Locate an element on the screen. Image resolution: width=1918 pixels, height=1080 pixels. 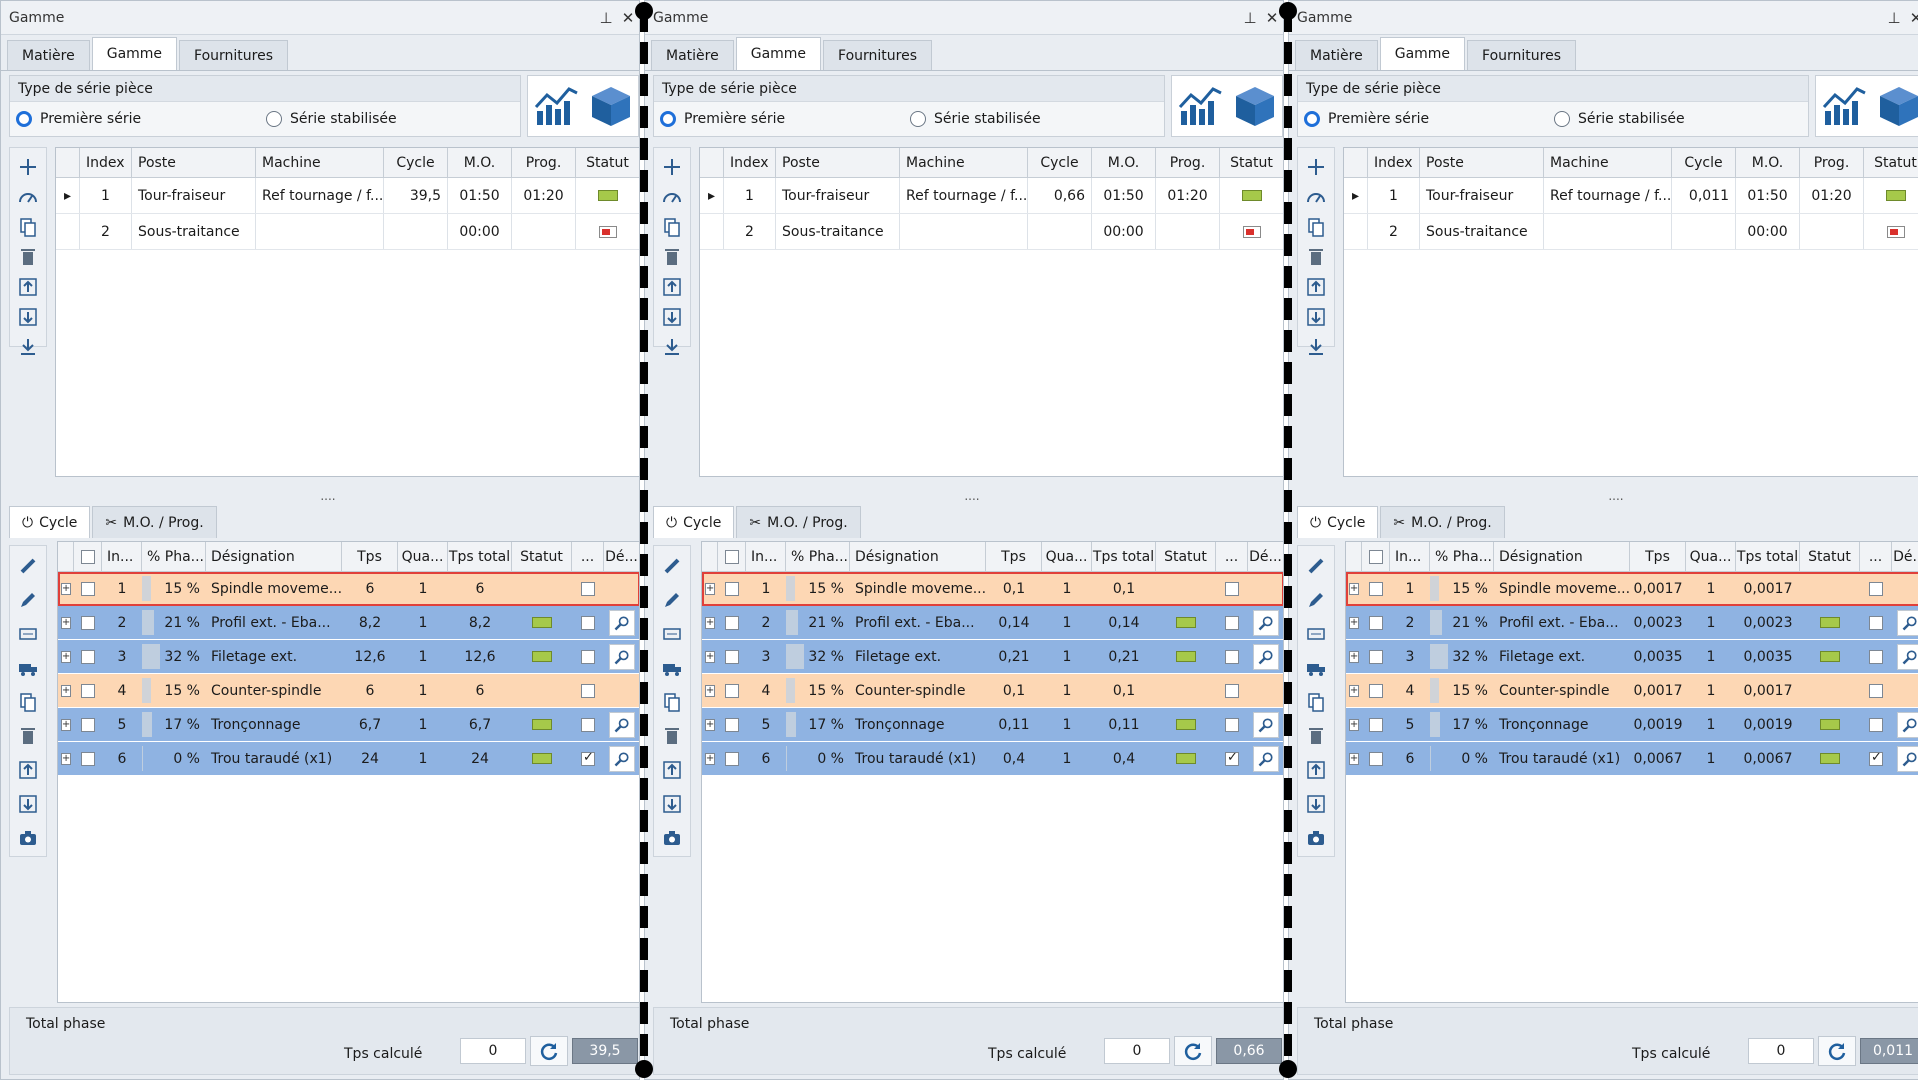
phase-row: +6 0 % Trou taraudé (x1) 0,4 1 0,4 is located at coordinates (992, 759).